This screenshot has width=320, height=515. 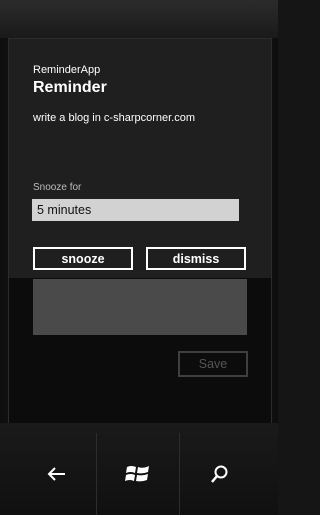 I want to click on back-button, so click(x=57, y=474).